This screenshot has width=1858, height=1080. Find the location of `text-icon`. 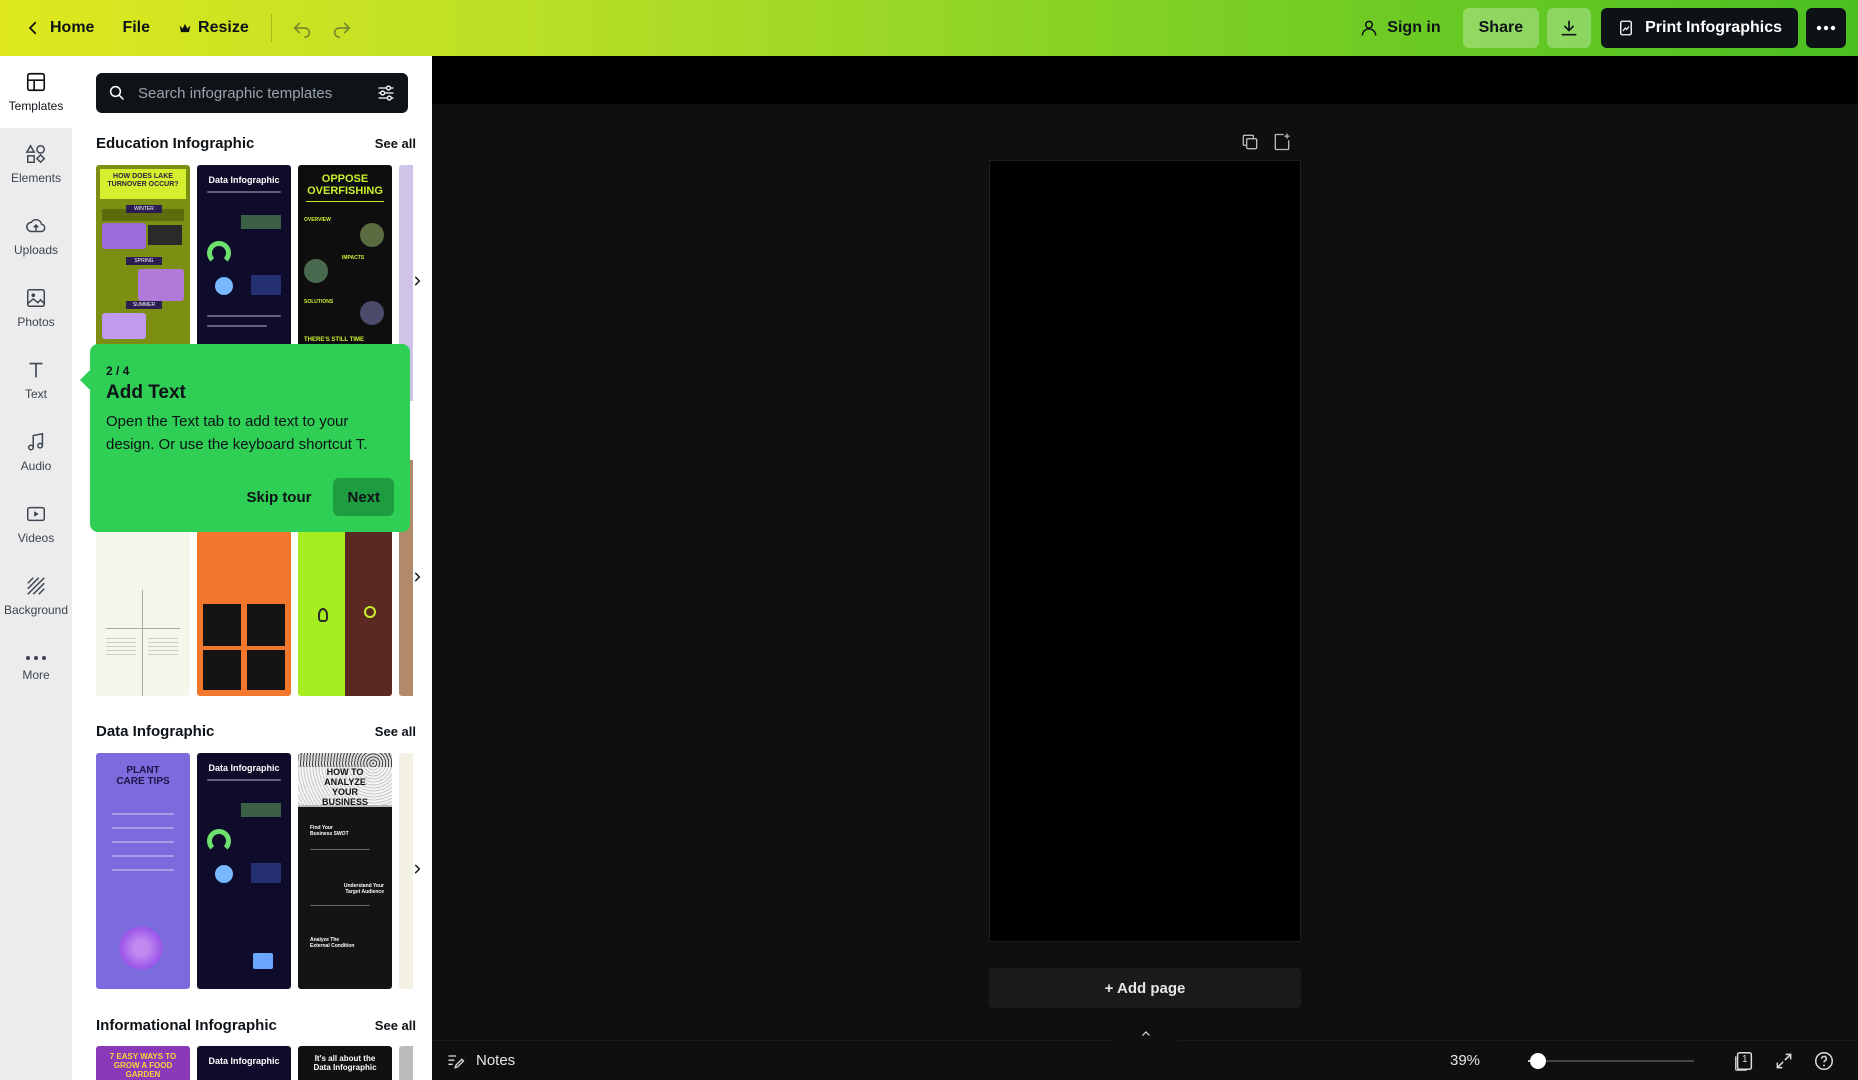

text-icon is located at coordinates (36, 370).